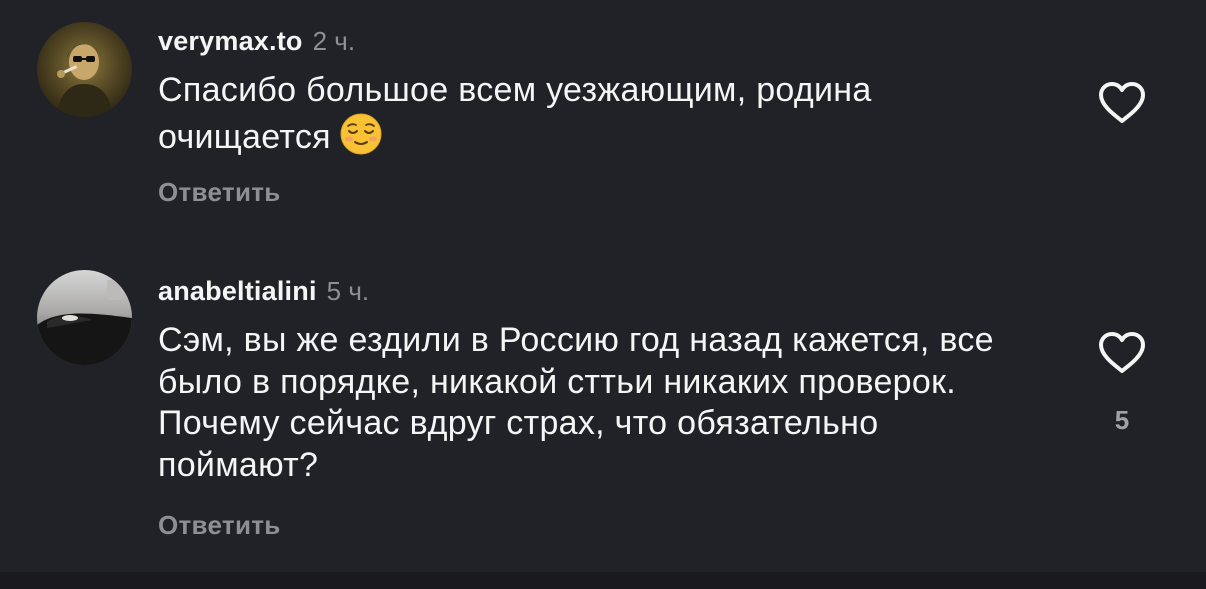 The height and width of the screenshot is (589, 1206). Describe the element at coordinates (1122, 420) in the screenshot. I see `like-count: 5` at that location.